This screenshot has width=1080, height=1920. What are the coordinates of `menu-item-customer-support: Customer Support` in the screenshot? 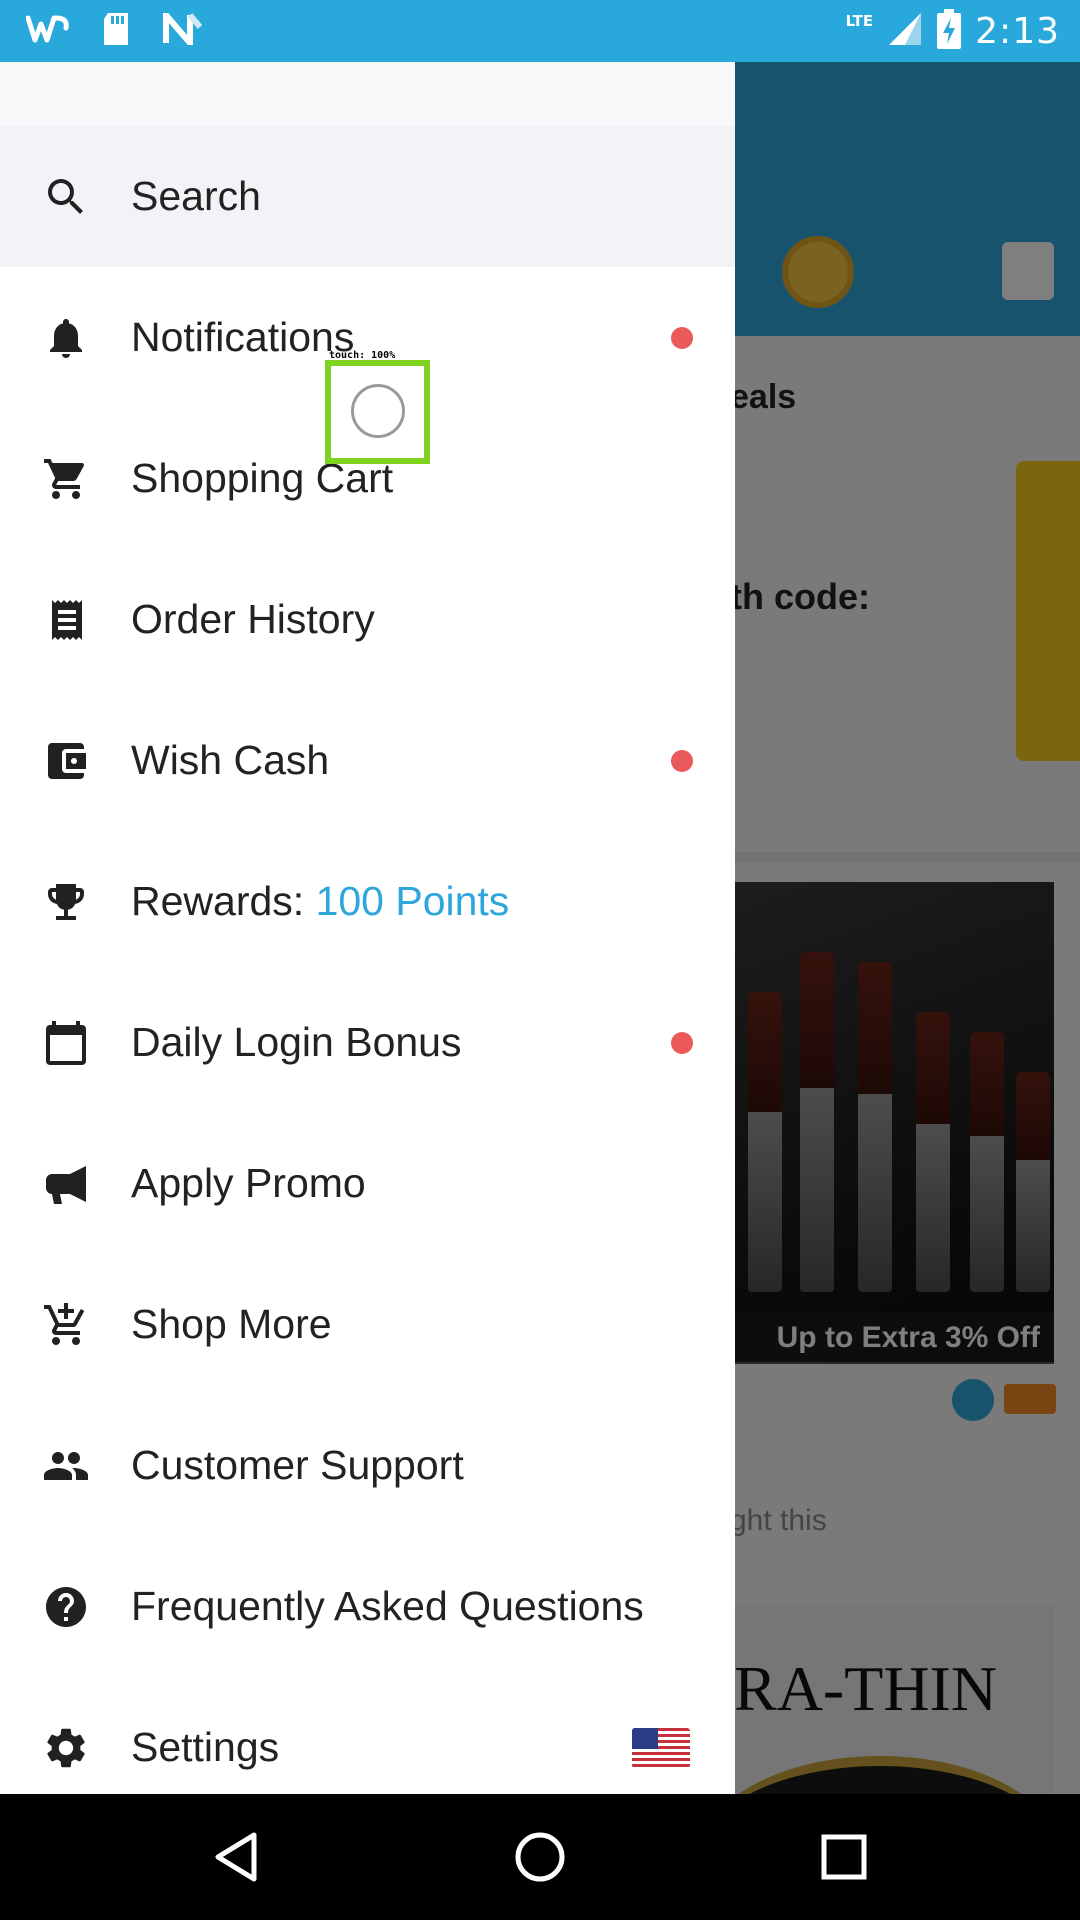 It's located at (367, 1465).